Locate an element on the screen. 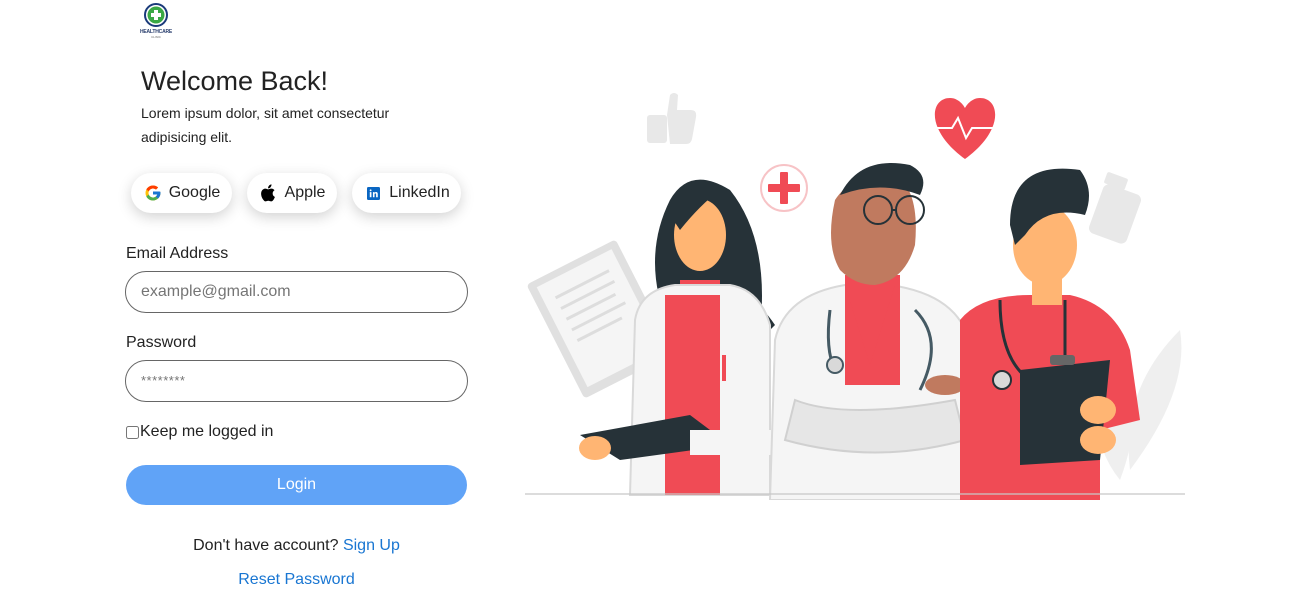  apple-login-button: Apple is located at coordinates (292, 193).